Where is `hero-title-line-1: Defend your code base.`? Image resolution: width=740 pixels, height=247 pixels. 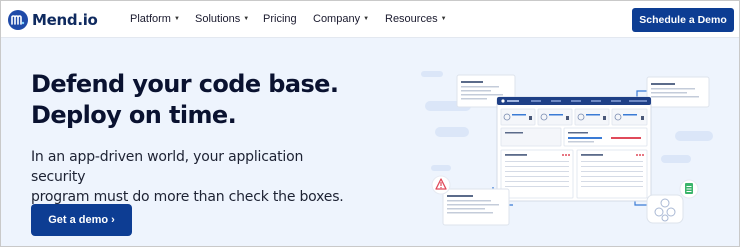 hero-title-line-1: Defend your code base. is located at coordinates (185, 84).